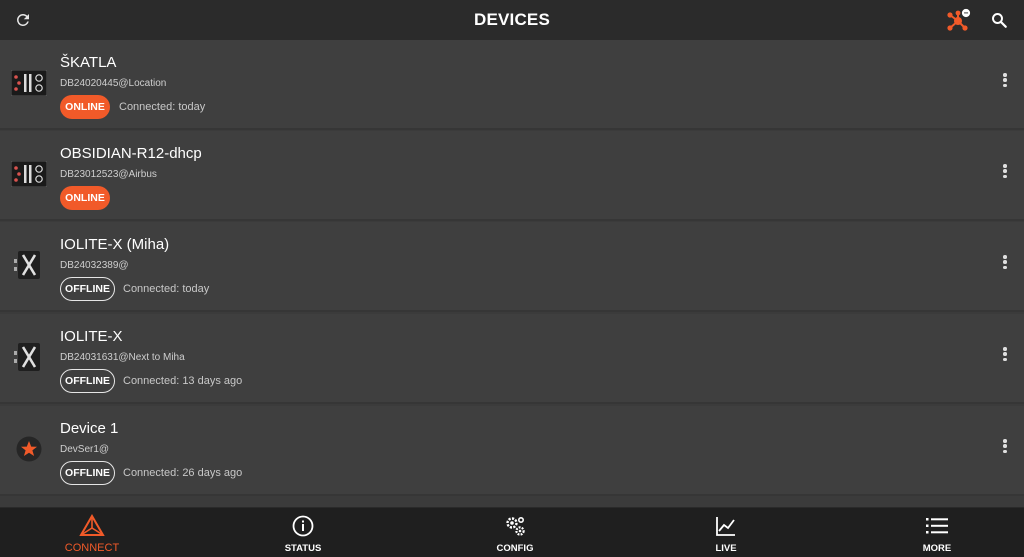 This screenshot has height=557, width=1024. I want to click on nav-config: CONFIG, so click(515, 532).